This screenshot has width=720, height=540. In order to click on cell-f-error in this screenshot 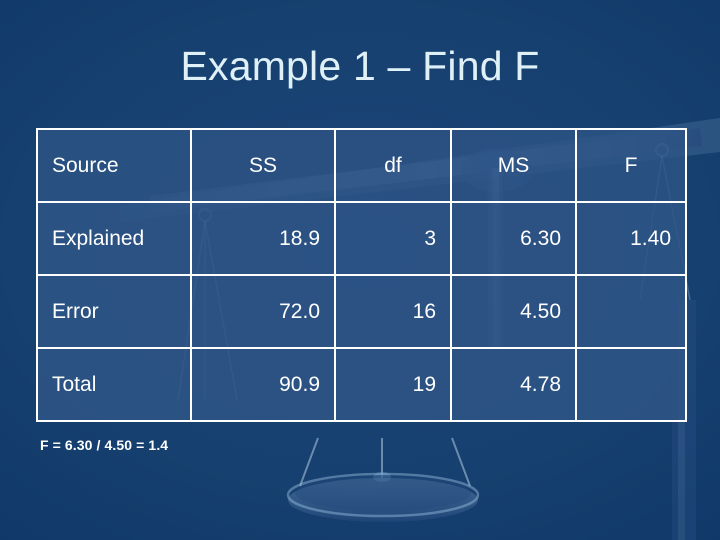, I will do `click(631, 311)`.